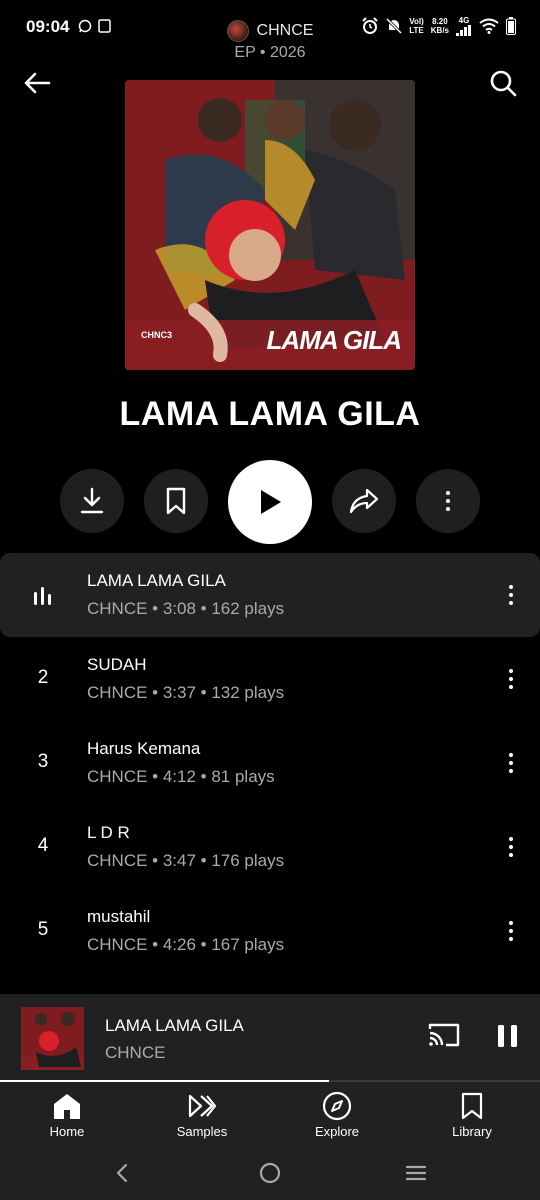 The image size is (540, 1200). I want to click on track-row-1: LAMA LAMA GILA CHNCE • 3:08 • 162 plays, so click(270, 595).